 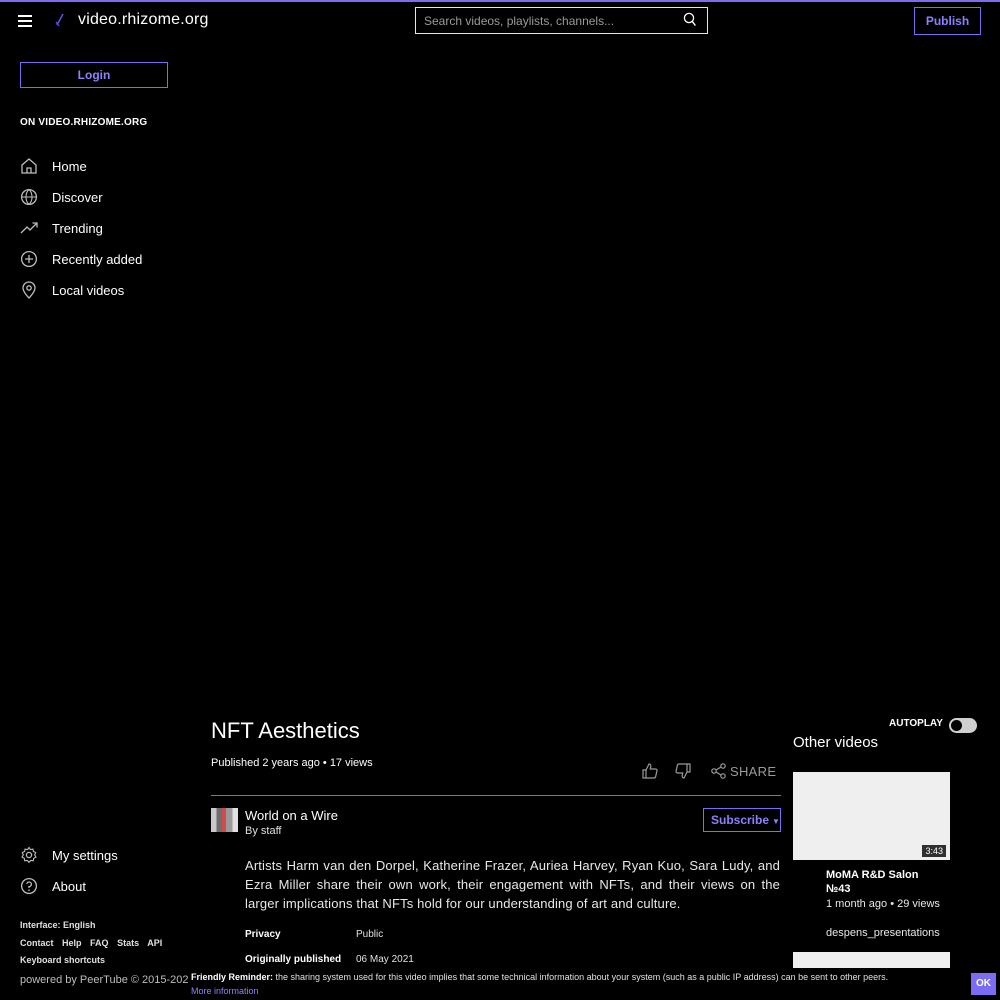 What do you see at coordinates (370, 934) in the screenshot?
I see `privacy-value: Public` at bounding box center [370, 934].